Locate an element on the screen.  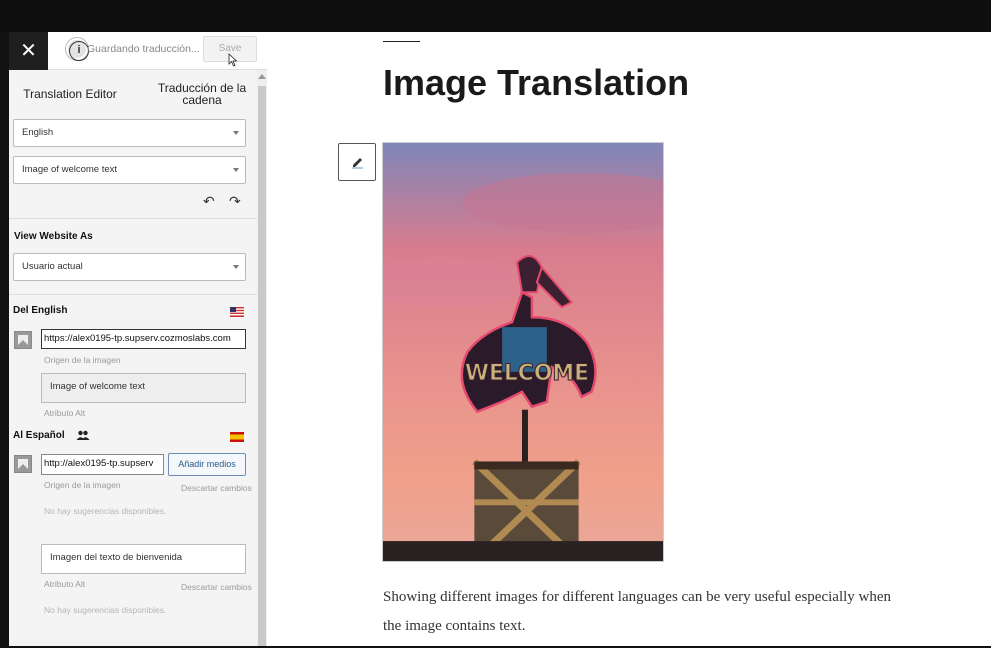
users-icon is located at coordinates (83, 435).